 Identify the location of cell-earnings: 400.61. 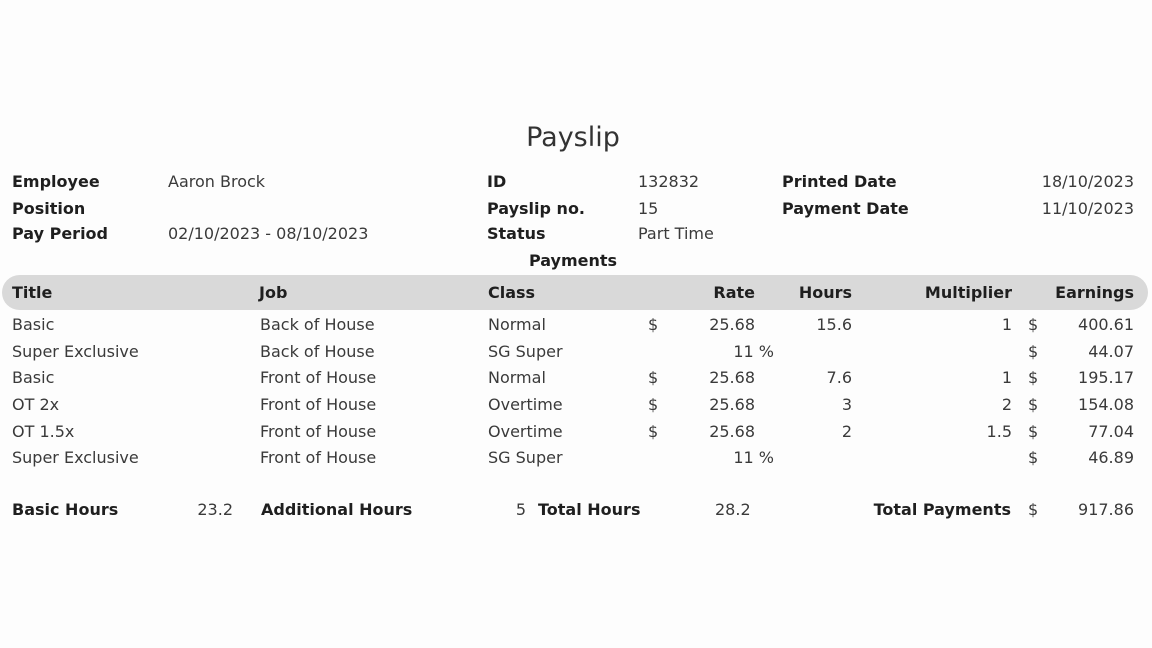
(1106, 324).